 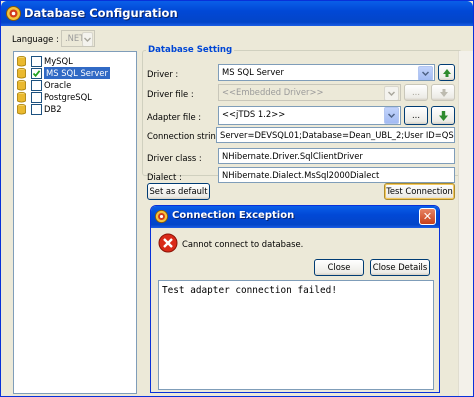 I want to click on dialect-field: NHibernate.Dialect.MsSql2000Dialect, so click(x=336, y=175).